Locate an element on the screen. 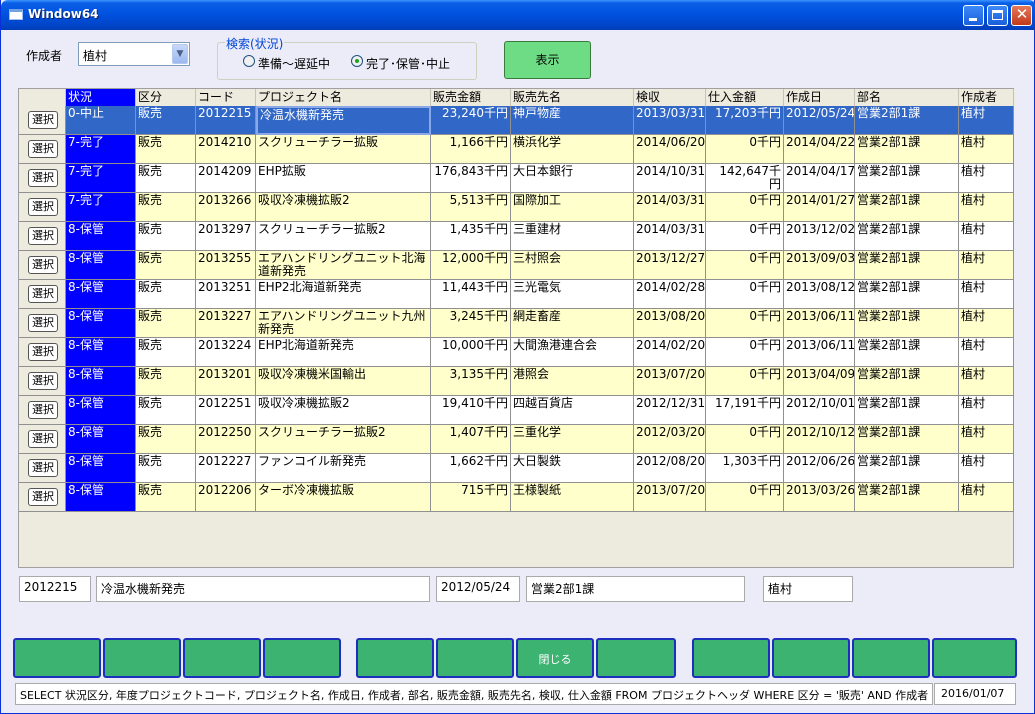  title-bar: Window64 ✕ is located at coordinates (518, 15).